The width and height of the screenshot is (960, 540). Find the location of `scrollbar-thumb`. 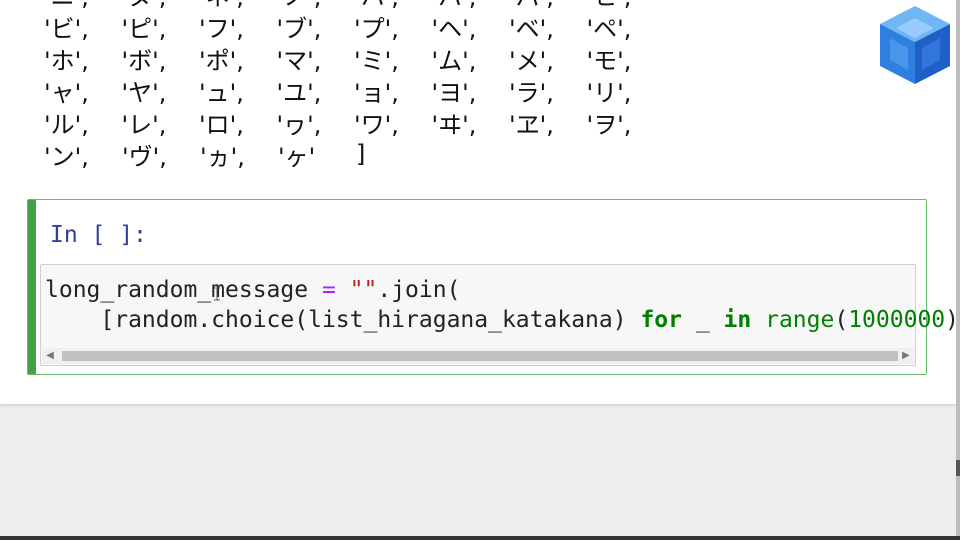

scrollbar-thumb is located at coordinates (480, 356).